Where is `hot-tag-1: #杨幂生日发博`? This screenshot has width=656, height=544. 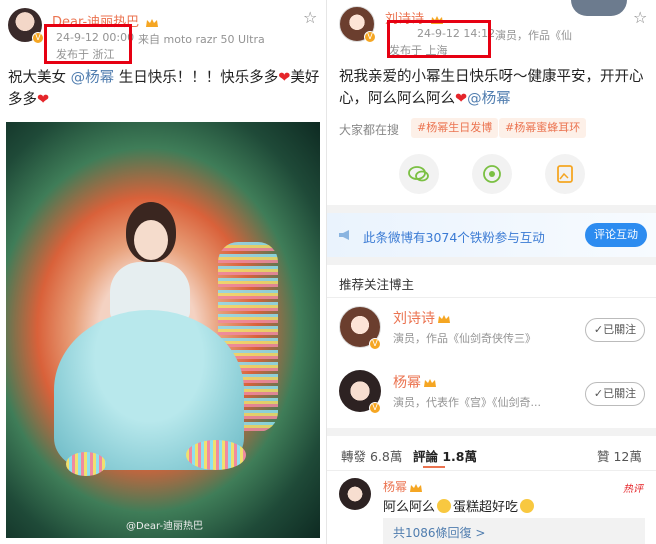
hot-tag-1: #杨幂生日发博 is located at coordinates (455, 128).